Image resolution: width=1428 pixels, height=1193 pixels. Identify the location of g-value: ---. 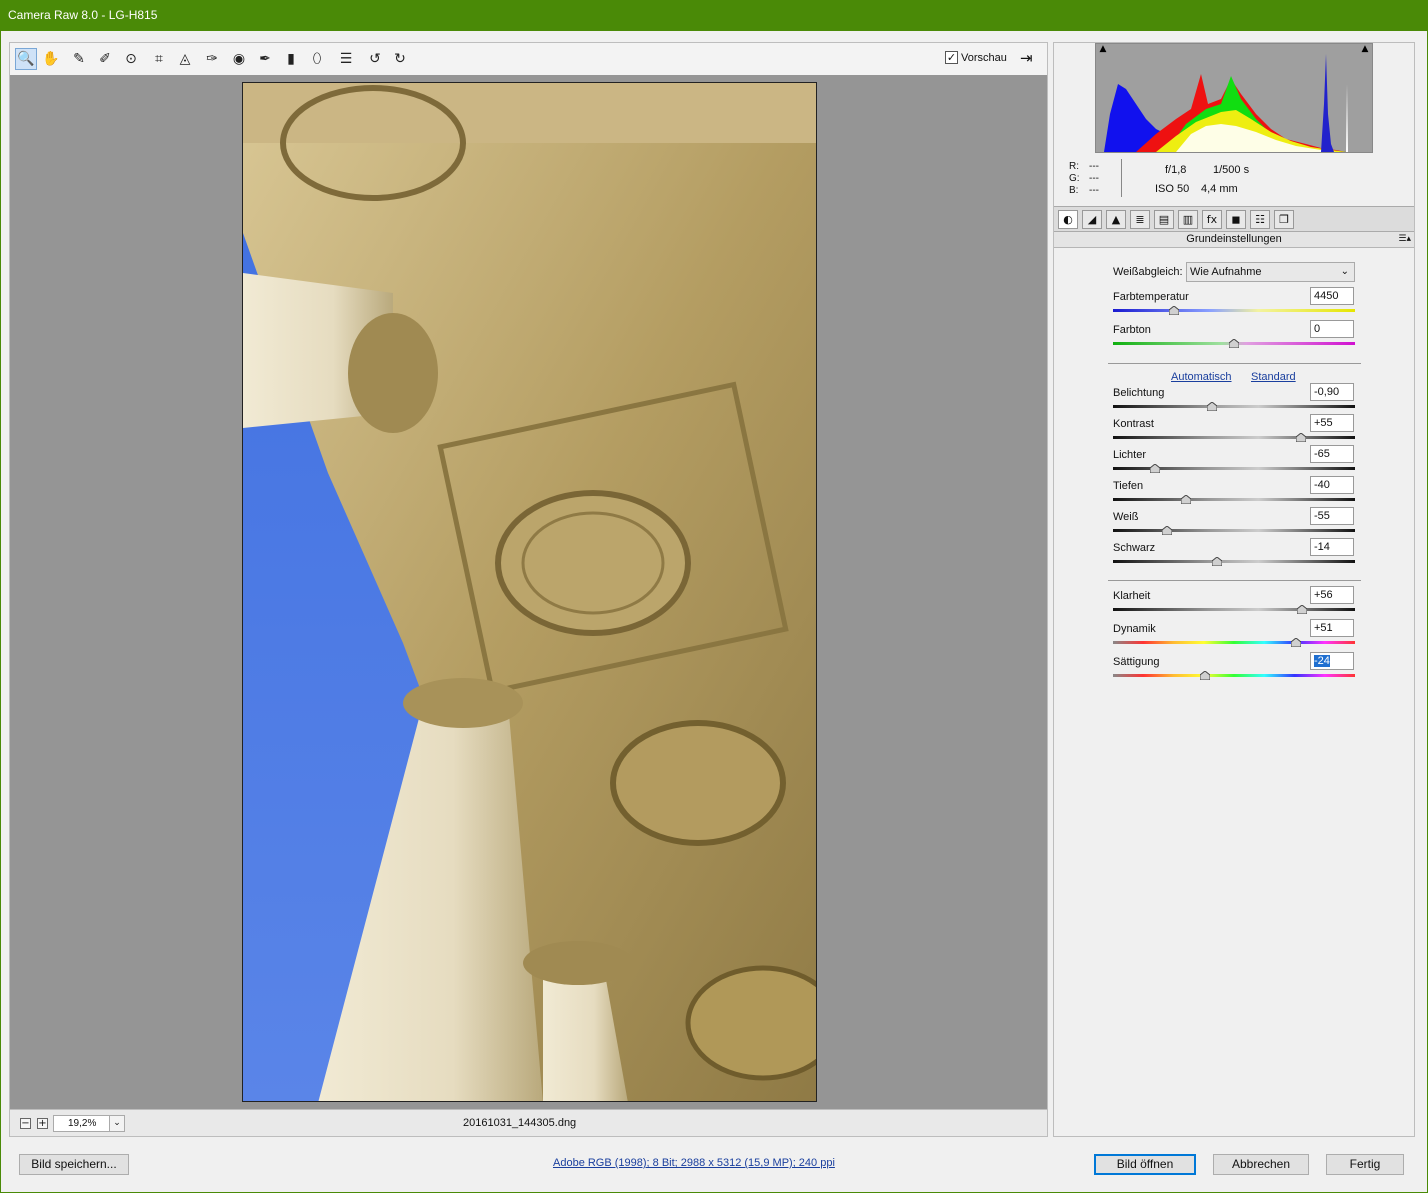
(1094, 178).